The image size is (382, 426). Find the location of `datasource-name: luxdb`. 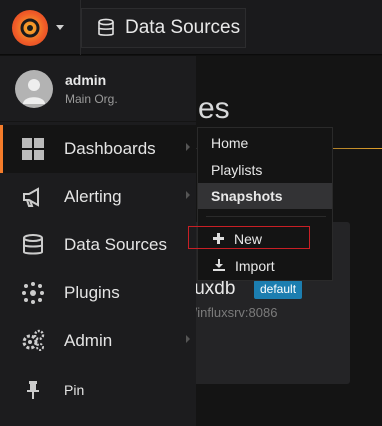

datasource-name: luxdb is located at coordinates (212, 289).